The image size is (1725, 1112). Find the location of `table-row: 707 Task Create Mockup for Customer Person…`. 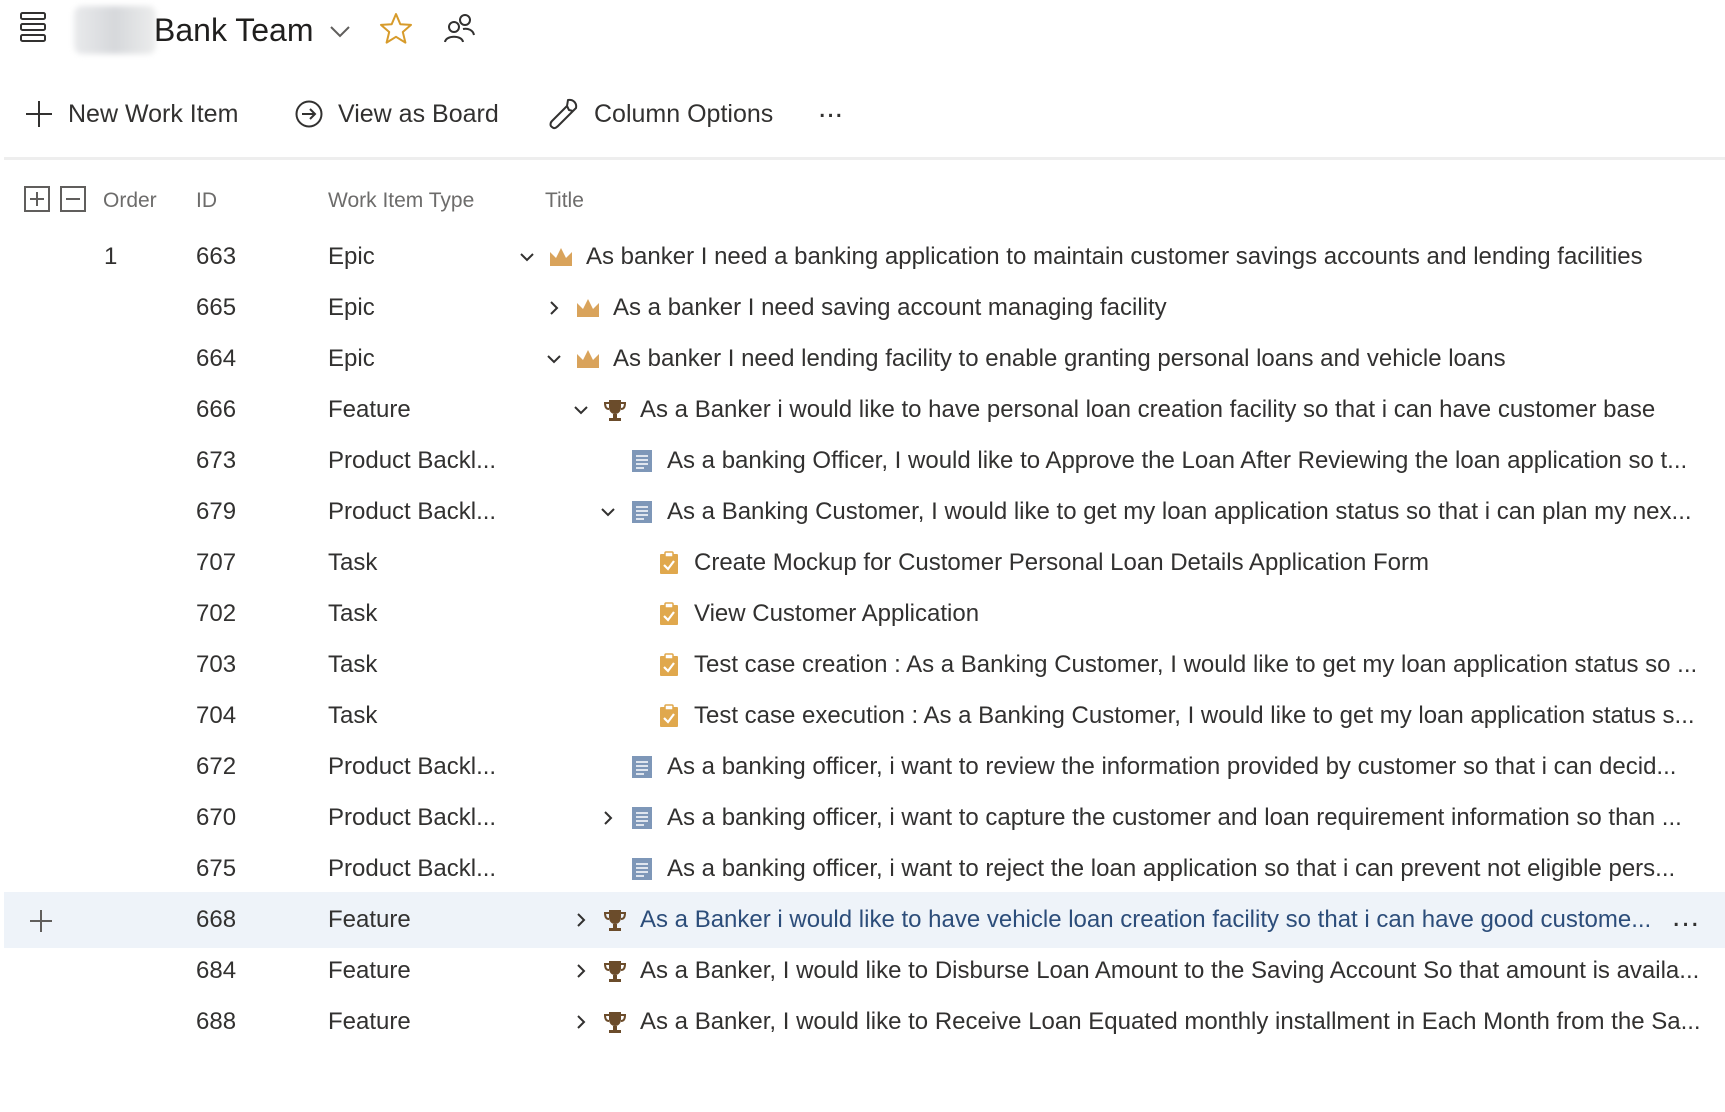

table-row: 707 Task Create Mockup for Customer Person… is located at coordinates (864, 563).